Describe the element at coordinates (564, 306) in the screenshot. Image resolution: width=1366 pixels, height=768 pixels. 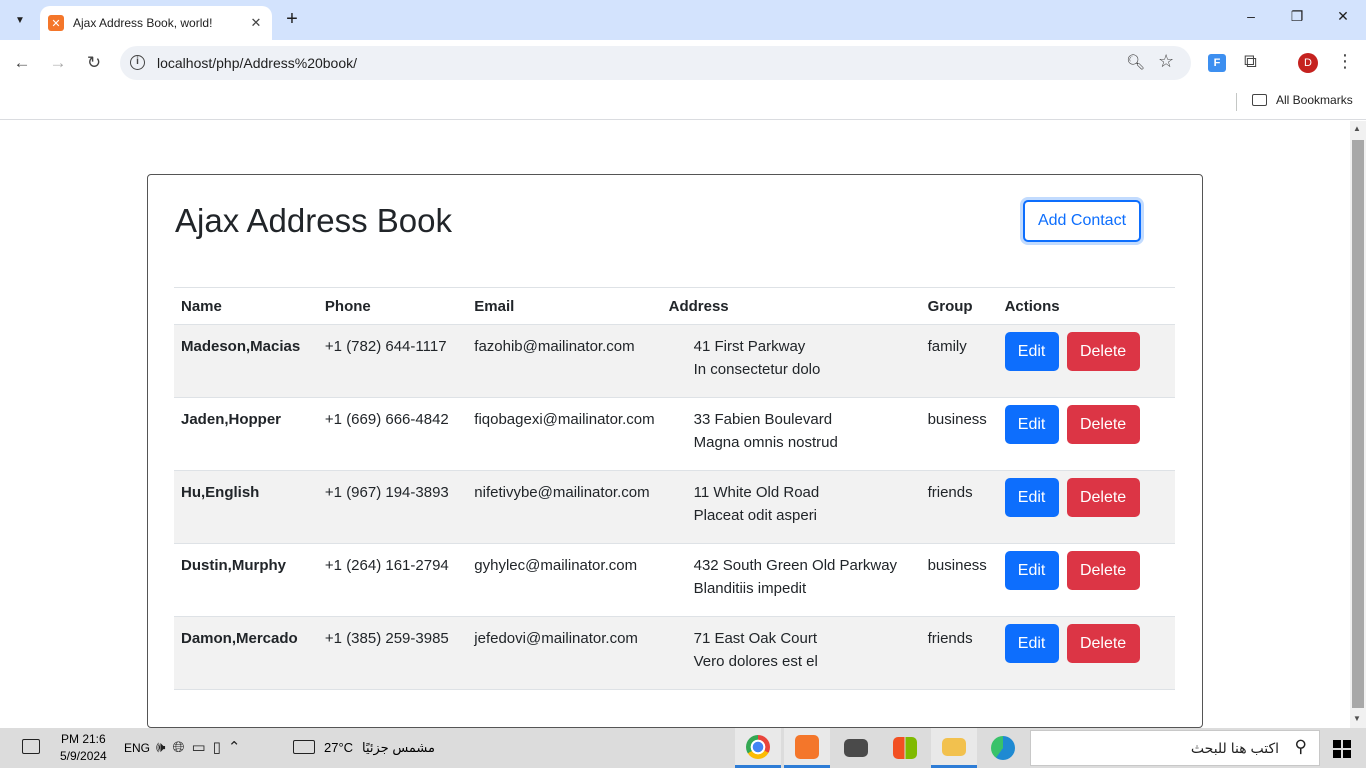
I see `column-header-email: Email` at that location.